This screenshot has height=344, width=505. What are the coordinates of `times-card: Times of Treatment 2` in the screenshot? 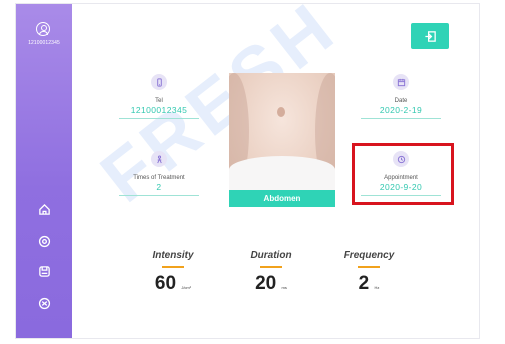 It's located at (159, 173).